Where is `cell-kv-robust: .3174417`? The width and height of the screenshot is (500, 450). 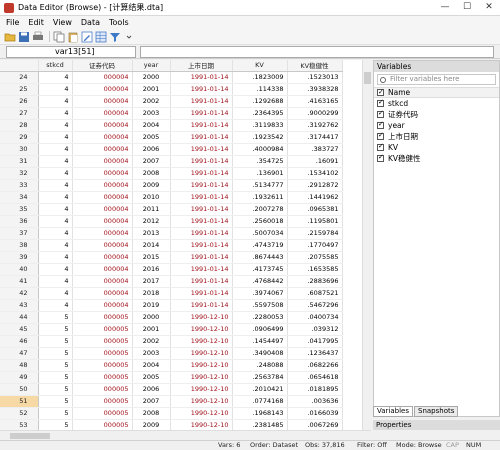
cell-kv-robust: .3174417 is located at coordinates (315, 137).